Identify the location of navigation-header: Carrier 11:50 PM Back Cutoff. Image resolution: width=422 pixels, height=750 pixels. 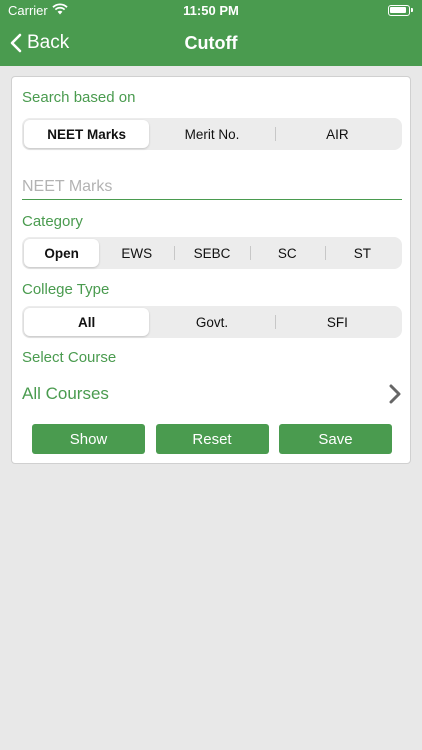
(211, 33).